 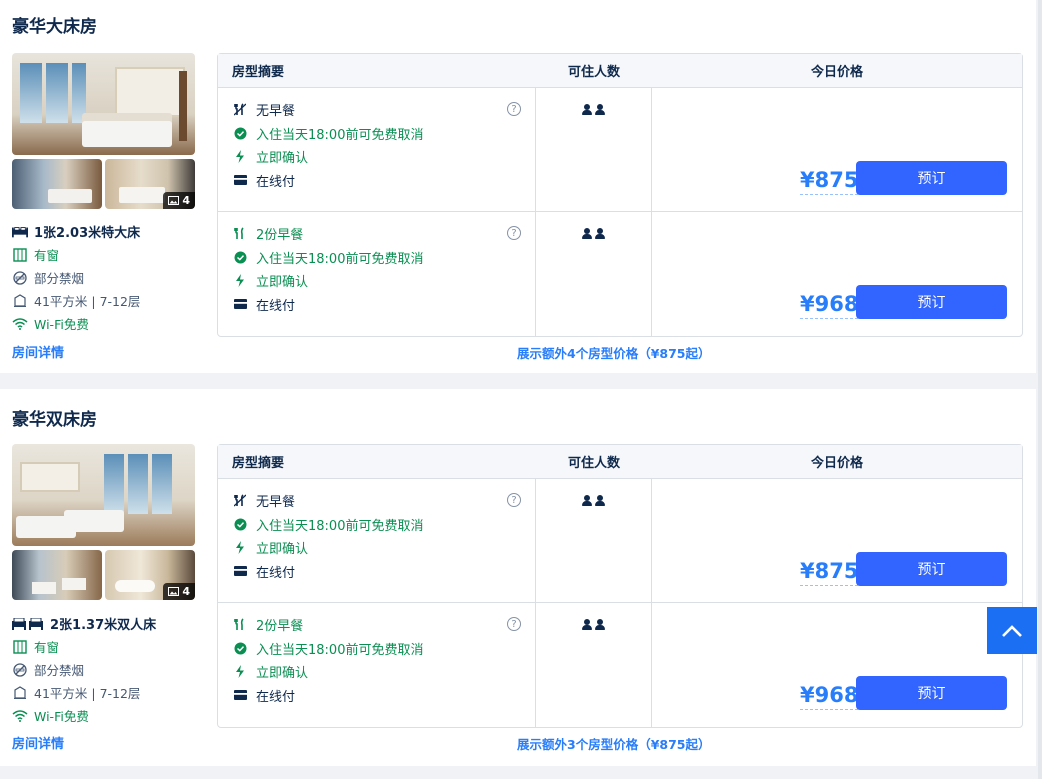 I want to click on scrollbar, so click(x=1040, y=389).